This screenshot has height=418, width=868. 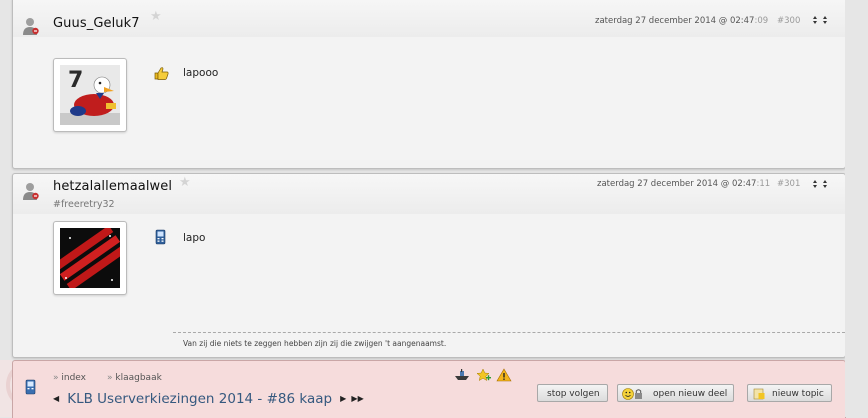 What do you see at coordinates (134, 378) in the screenshot?
I see `breadcrumb-klaagbaak: » klaagbaak` at bounding box center [134, 378].